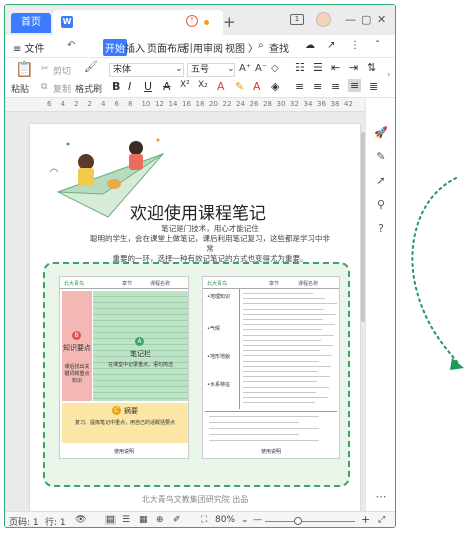  I want to click on unsaved-warning-icon: !, so click(192, 21).